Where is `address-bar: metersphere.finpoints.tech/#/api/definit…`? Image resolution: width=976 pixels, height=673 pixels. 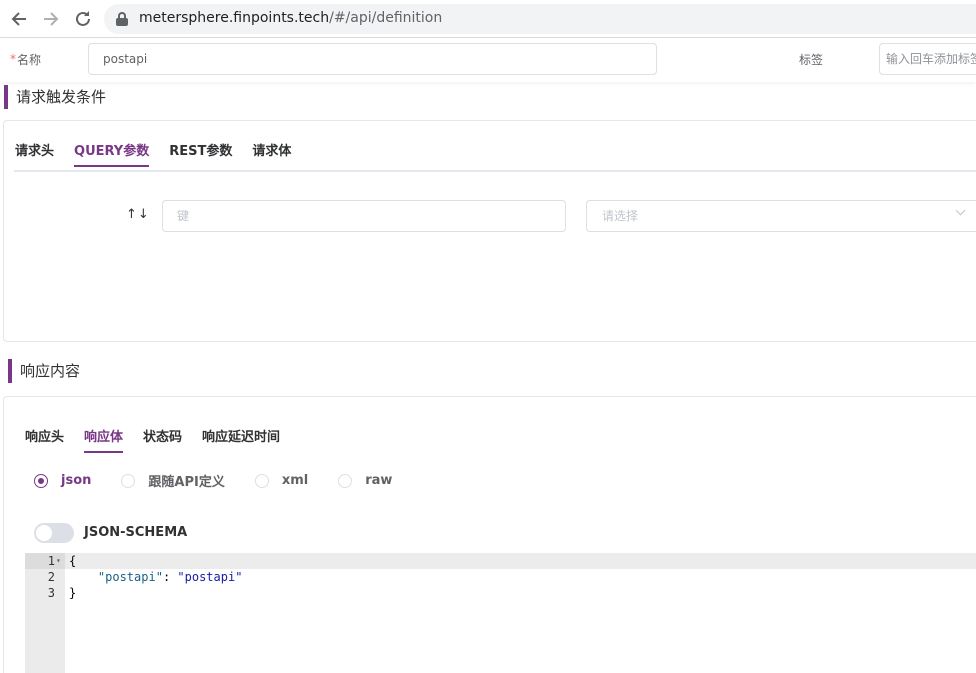 address-bar: metersphere.finpoints.tech/#/api/definit… is located at coordinates (540, 19).